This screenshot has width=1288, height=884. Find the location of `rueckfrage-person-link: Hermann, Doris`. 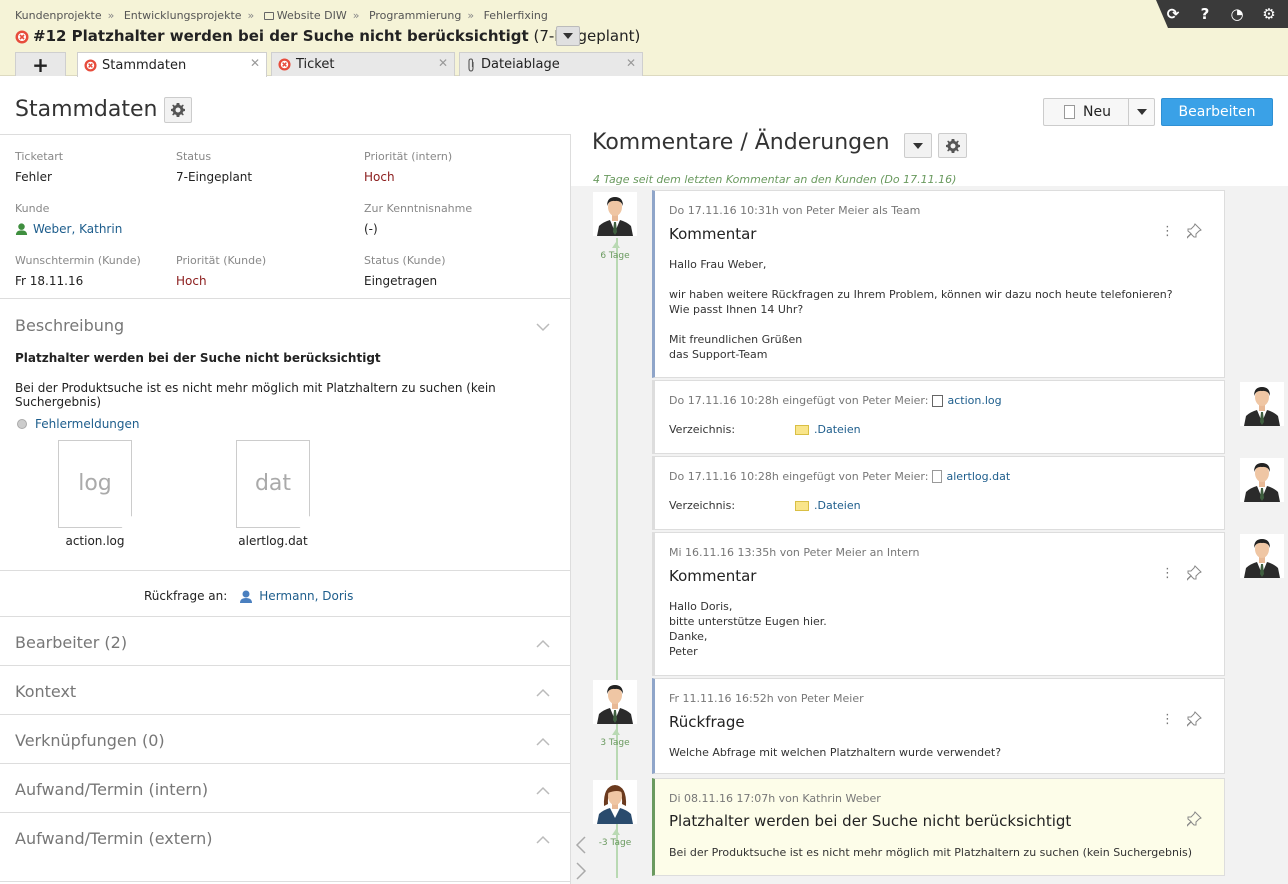

rueckfrage-person-link: Hermann, Doris is located at coordinates (306, 596).